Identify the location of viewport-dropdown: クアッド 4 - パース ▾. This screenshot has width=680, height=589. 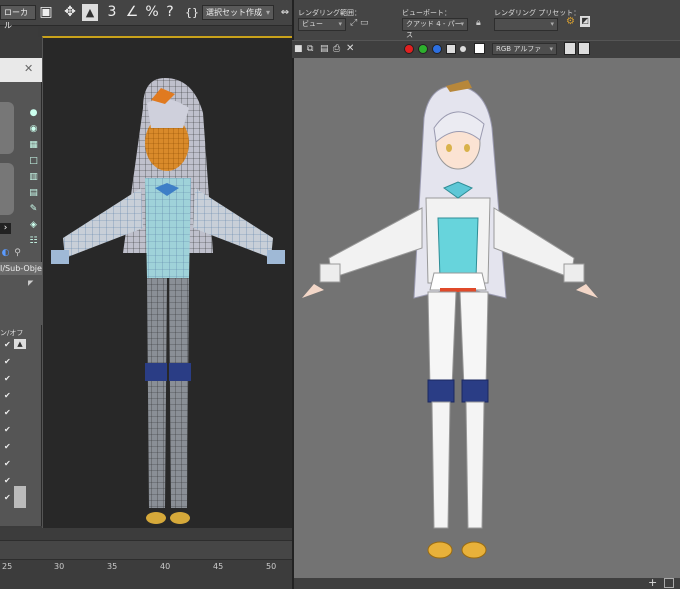
(435, 28).